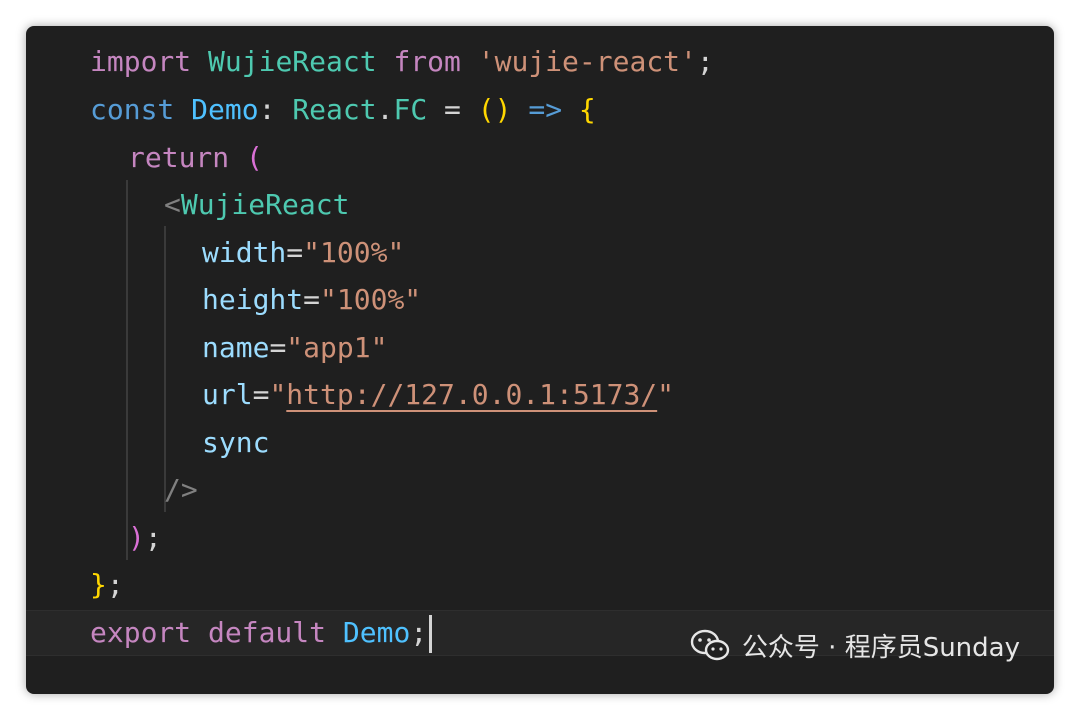  I want to click on watermark: 公众号 · 程序员Sunday, so click(855, 645).